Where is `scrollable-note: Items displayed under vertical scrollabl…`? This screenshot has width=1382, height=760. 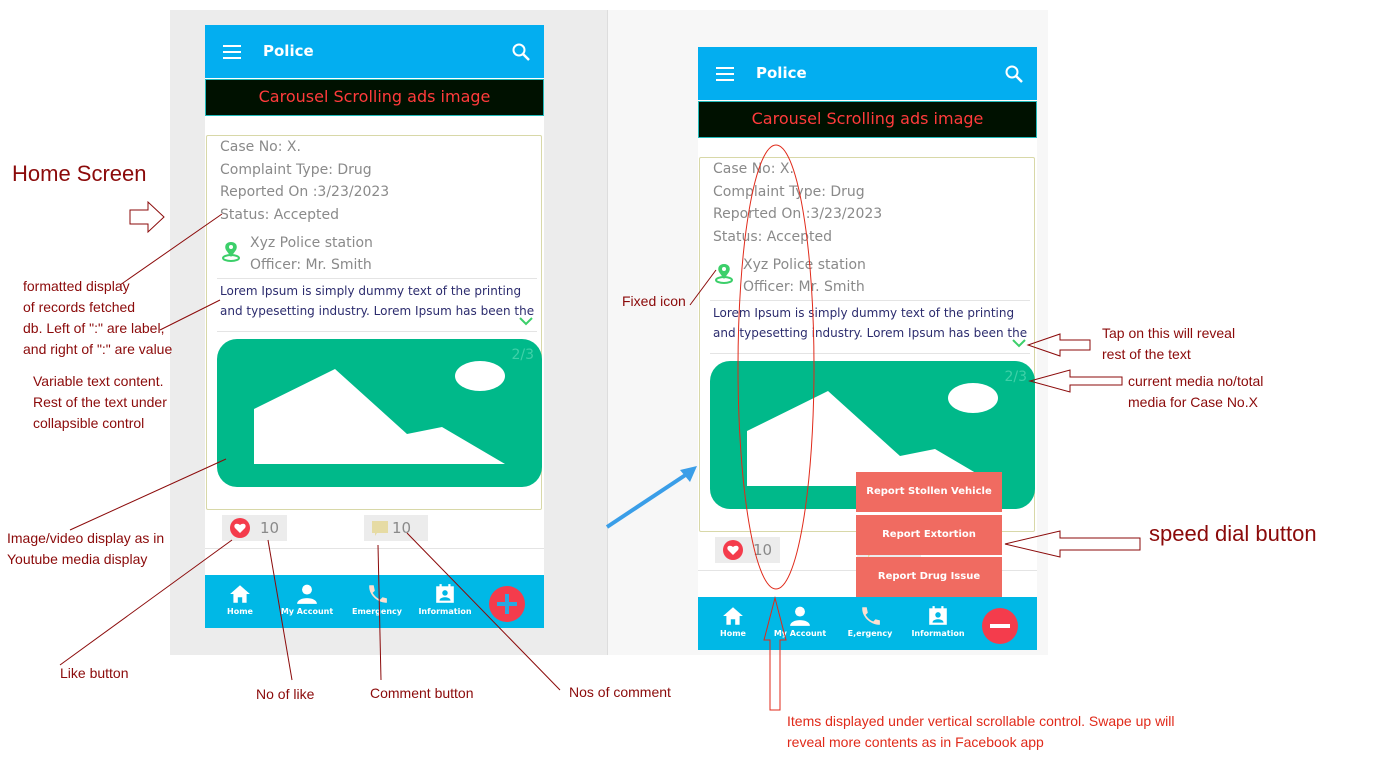 scrollable-note: Items displayed under vertical scrollabl… is located at coordinates (981, 732).